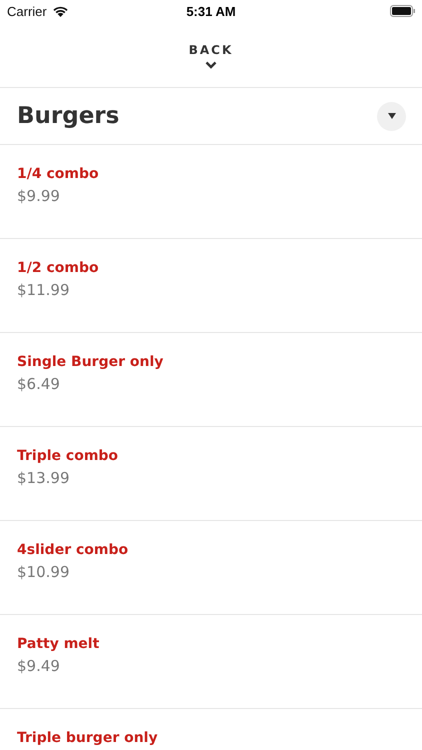 This screenshot has width=422, height=750. I want to click on item-name: 1/4 combo, so click(58, 174).